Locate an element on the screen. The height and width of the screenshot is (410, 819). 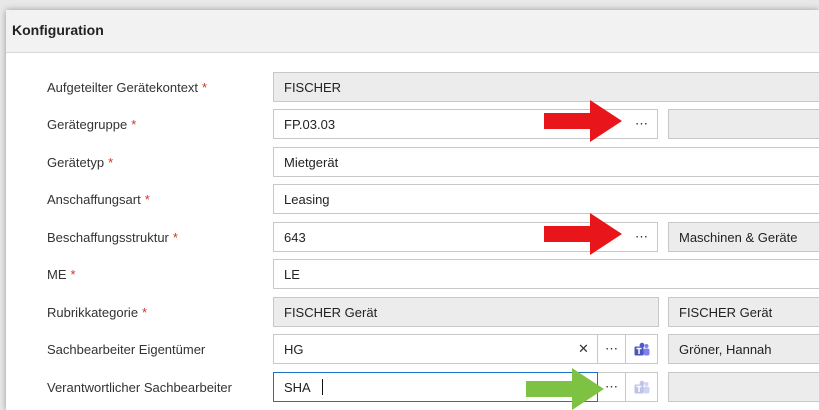
me-label: ME * is located at coordinates (61, 274).